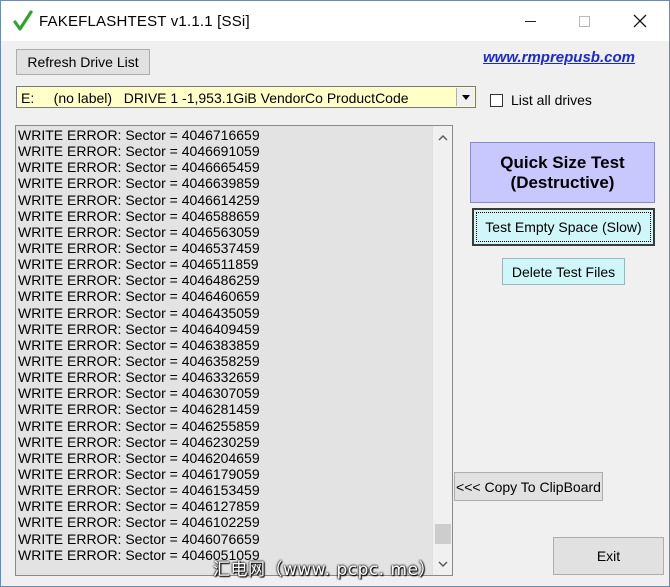 The width and height of the screenshot is (670, 587). I want to click on test-empty-space-label: Test Empty Space (Slow), so click(563, 227).